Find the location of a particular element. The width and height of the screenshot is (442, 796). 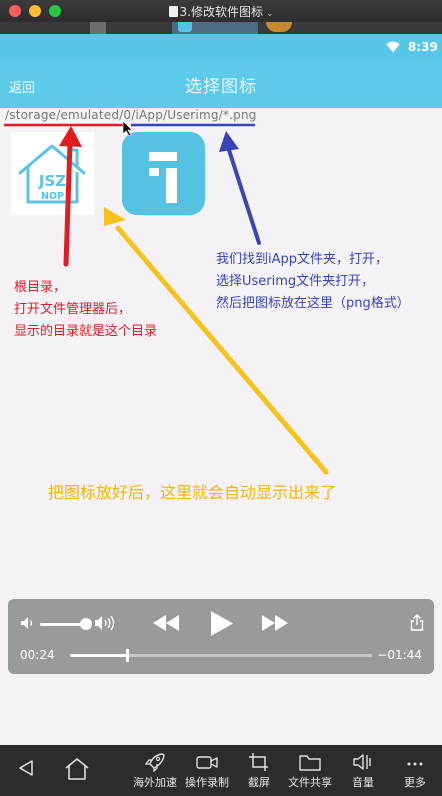

volume-slider-knob is located at coordinates (86, 624).